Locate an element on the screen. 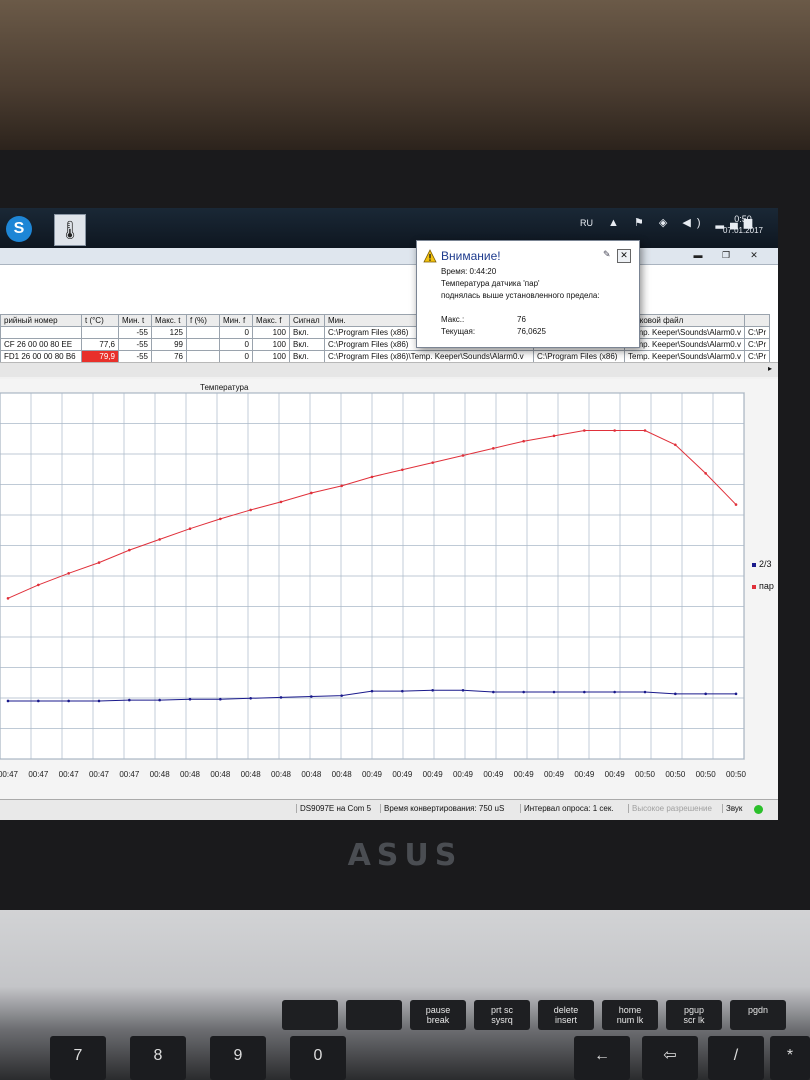 The image size is (810, 1080). clock-date: 07.01.2017 is located at coordinates (743, 230).